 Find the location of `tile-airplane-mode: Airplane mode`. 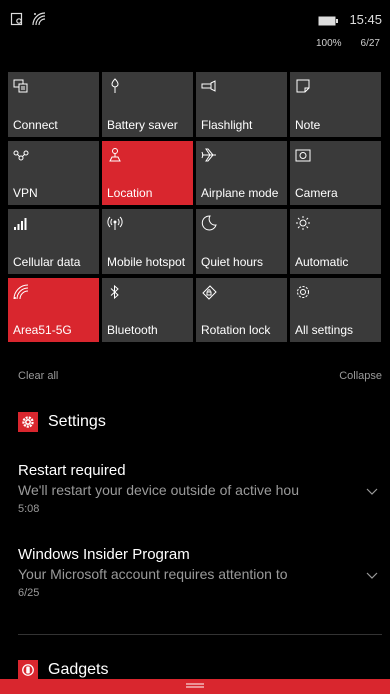

tile-airplane-mode: Airplane mode is located at coordinates (241, 172).